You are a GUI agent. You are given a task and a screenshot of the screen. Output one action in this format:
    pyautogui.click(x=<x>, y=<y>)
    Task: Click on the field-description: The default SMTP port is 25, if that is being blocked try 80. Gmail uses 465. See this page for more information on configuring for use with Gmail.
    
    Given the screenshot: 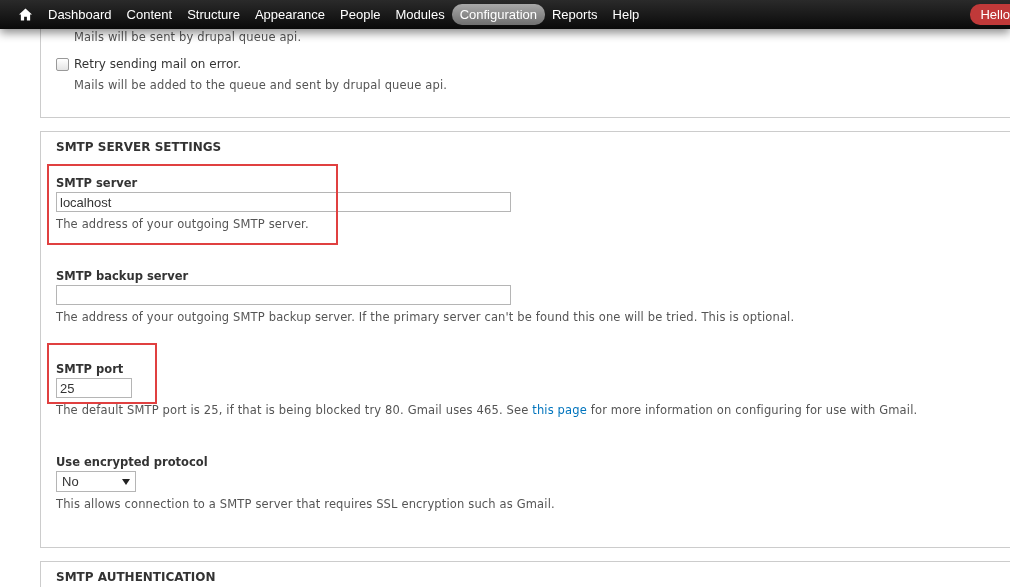 What is the action you would take?
    pyautogui.click(x=487, y=410)
    